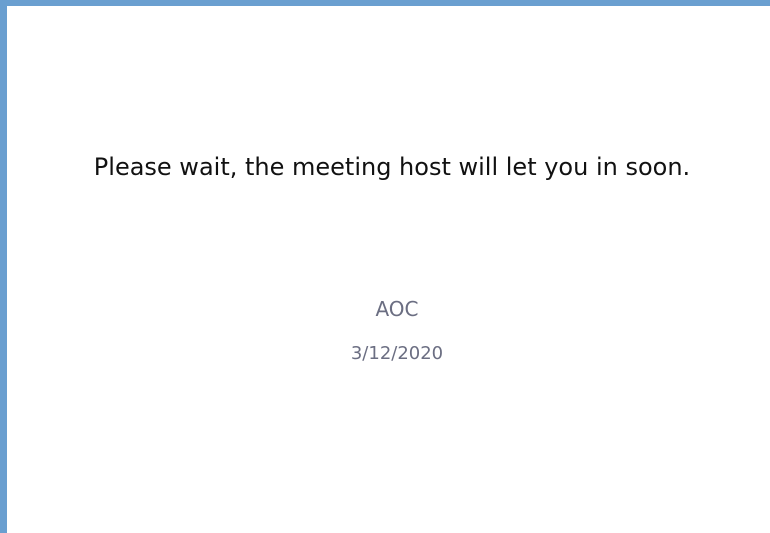  I want to click on meeting-date: 3/12/2020, so click(397, 353).